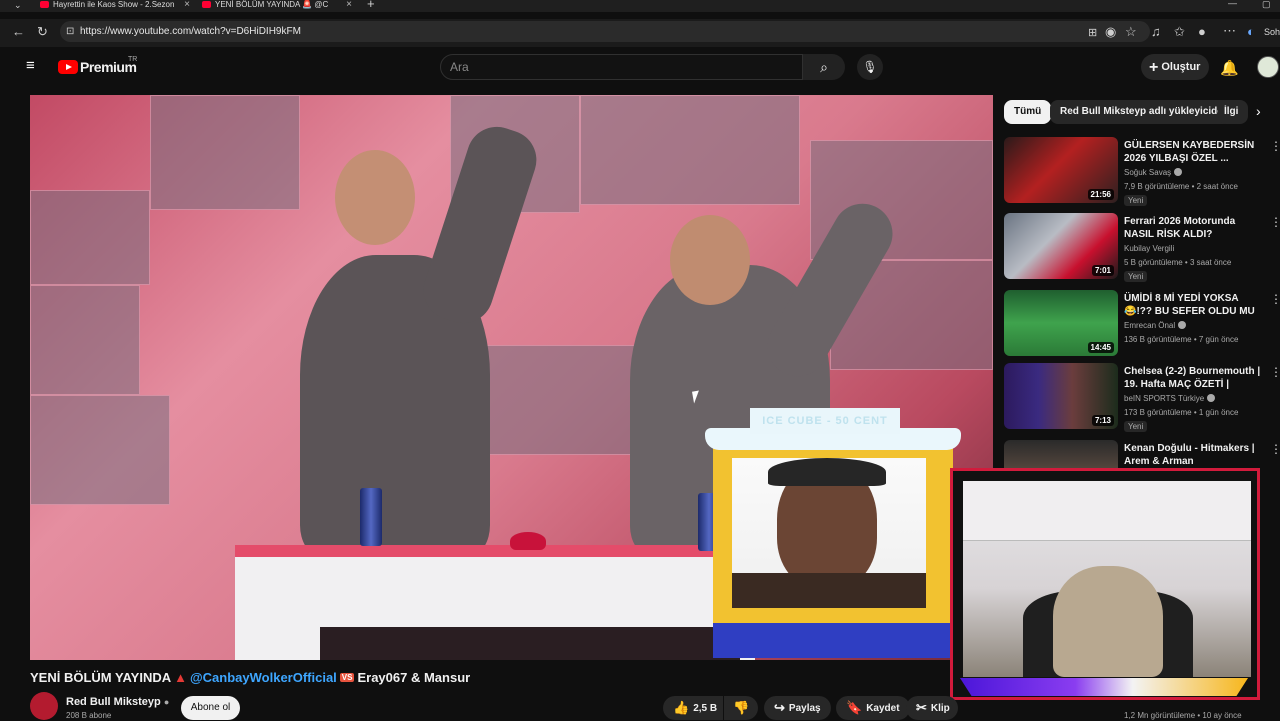 Image resolution: width=1280 pixels, height=721 pixels. I want to click on channel-name: Kubilay Vergili, so click(1149, 248).